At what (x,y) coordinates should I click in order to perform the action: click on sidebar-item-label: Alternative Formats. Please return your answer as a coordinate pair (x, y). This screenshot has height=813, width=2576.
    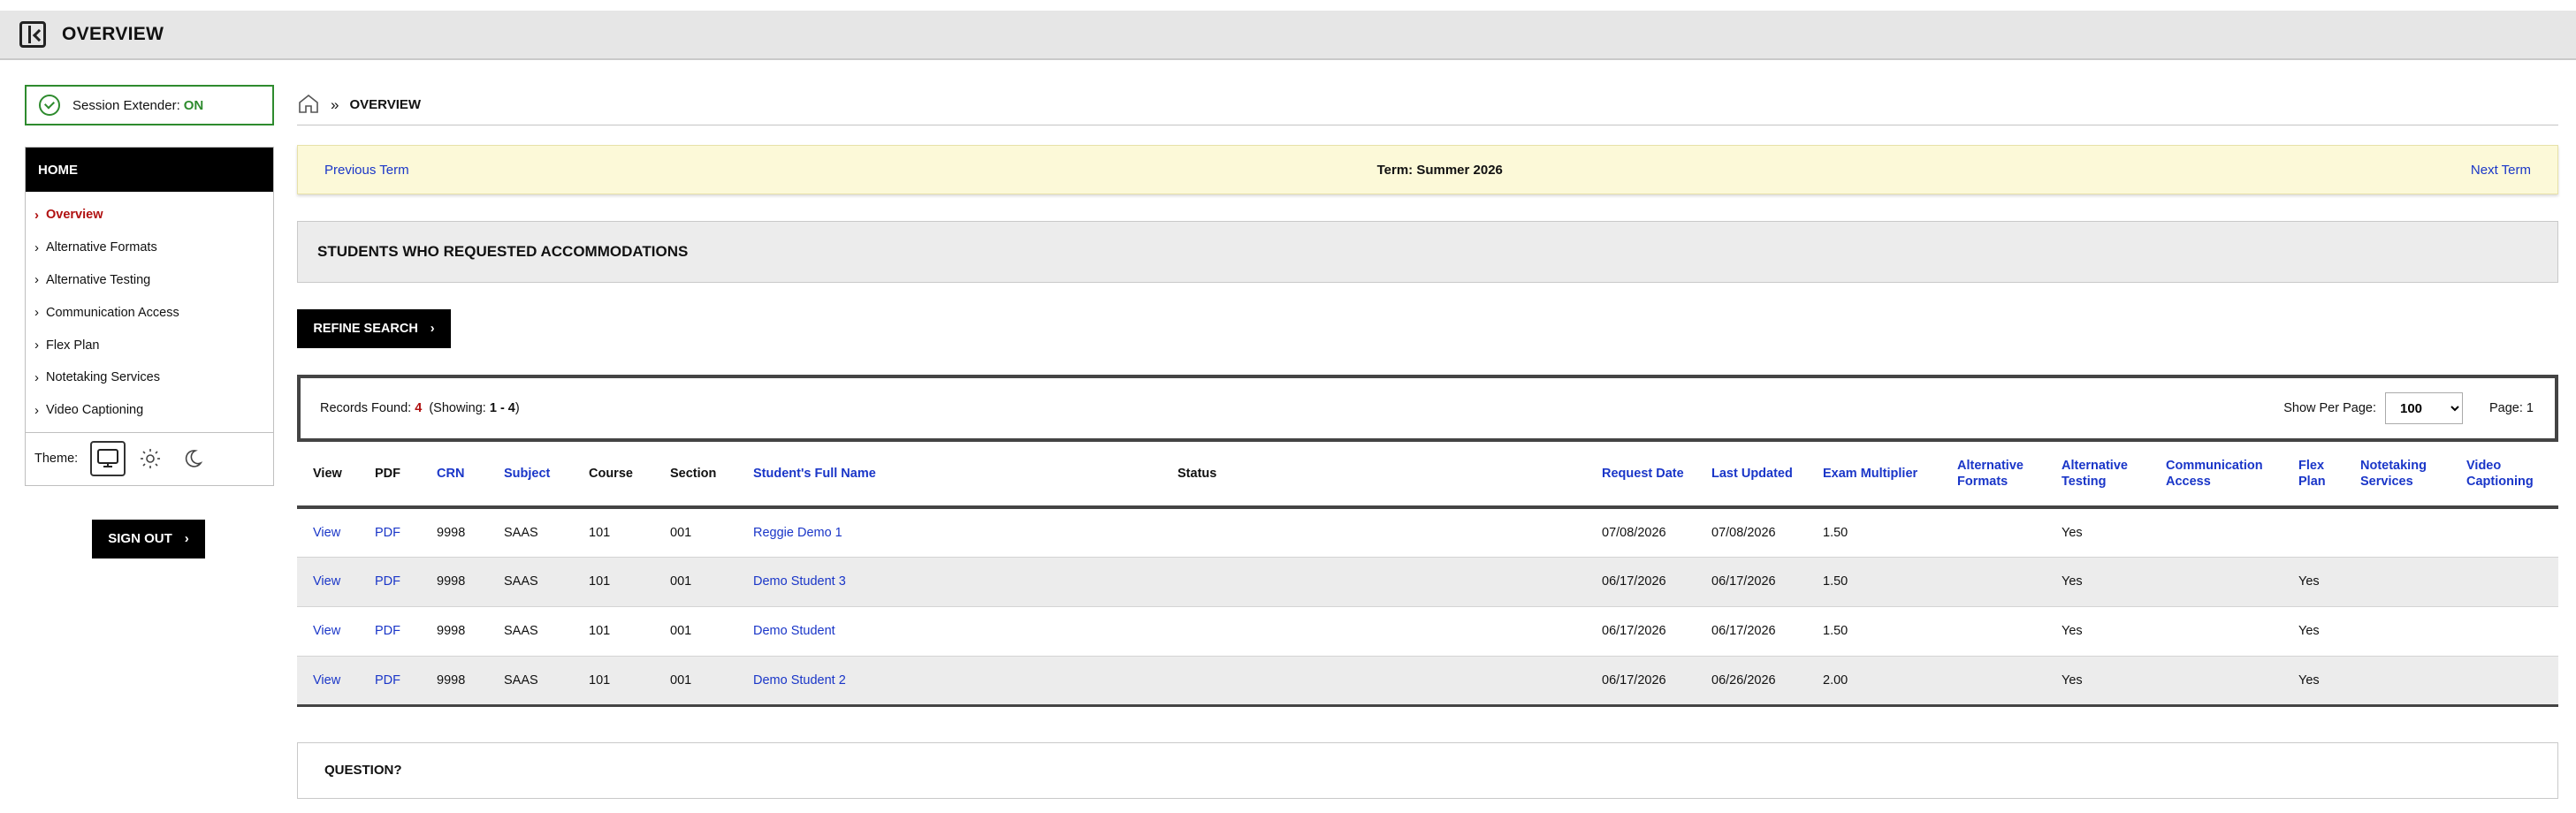
    Looking at the image, I should click on (101, 247).